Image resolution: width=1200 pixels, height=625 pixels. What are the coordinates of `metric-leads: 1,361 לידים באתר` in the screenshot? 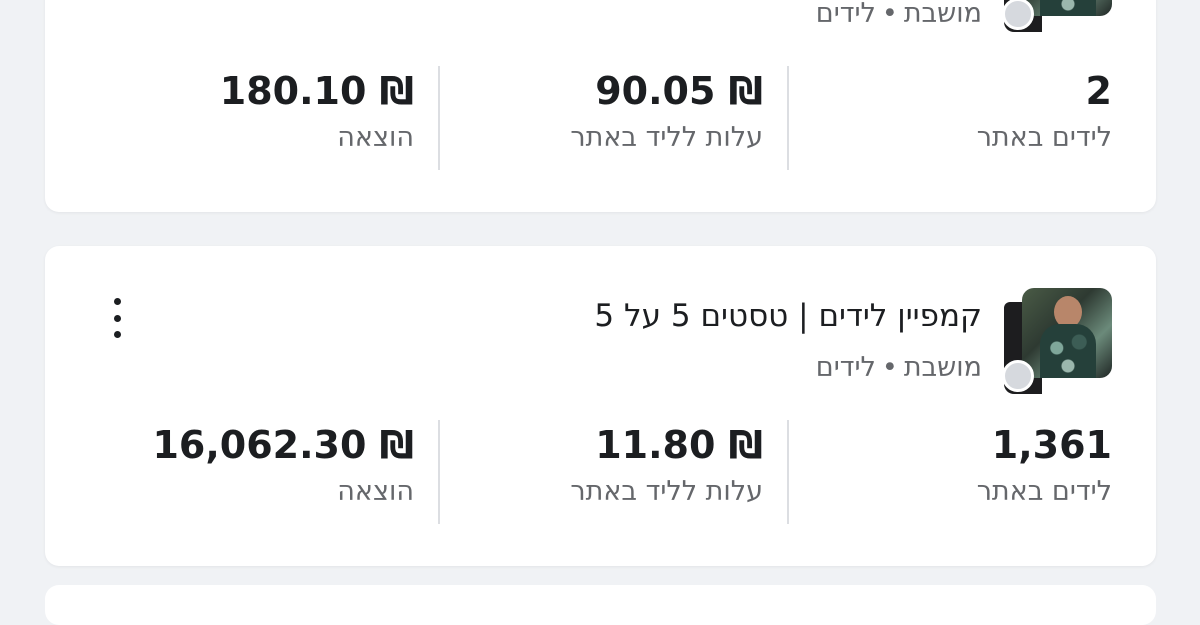 It's located at (1044, 472).